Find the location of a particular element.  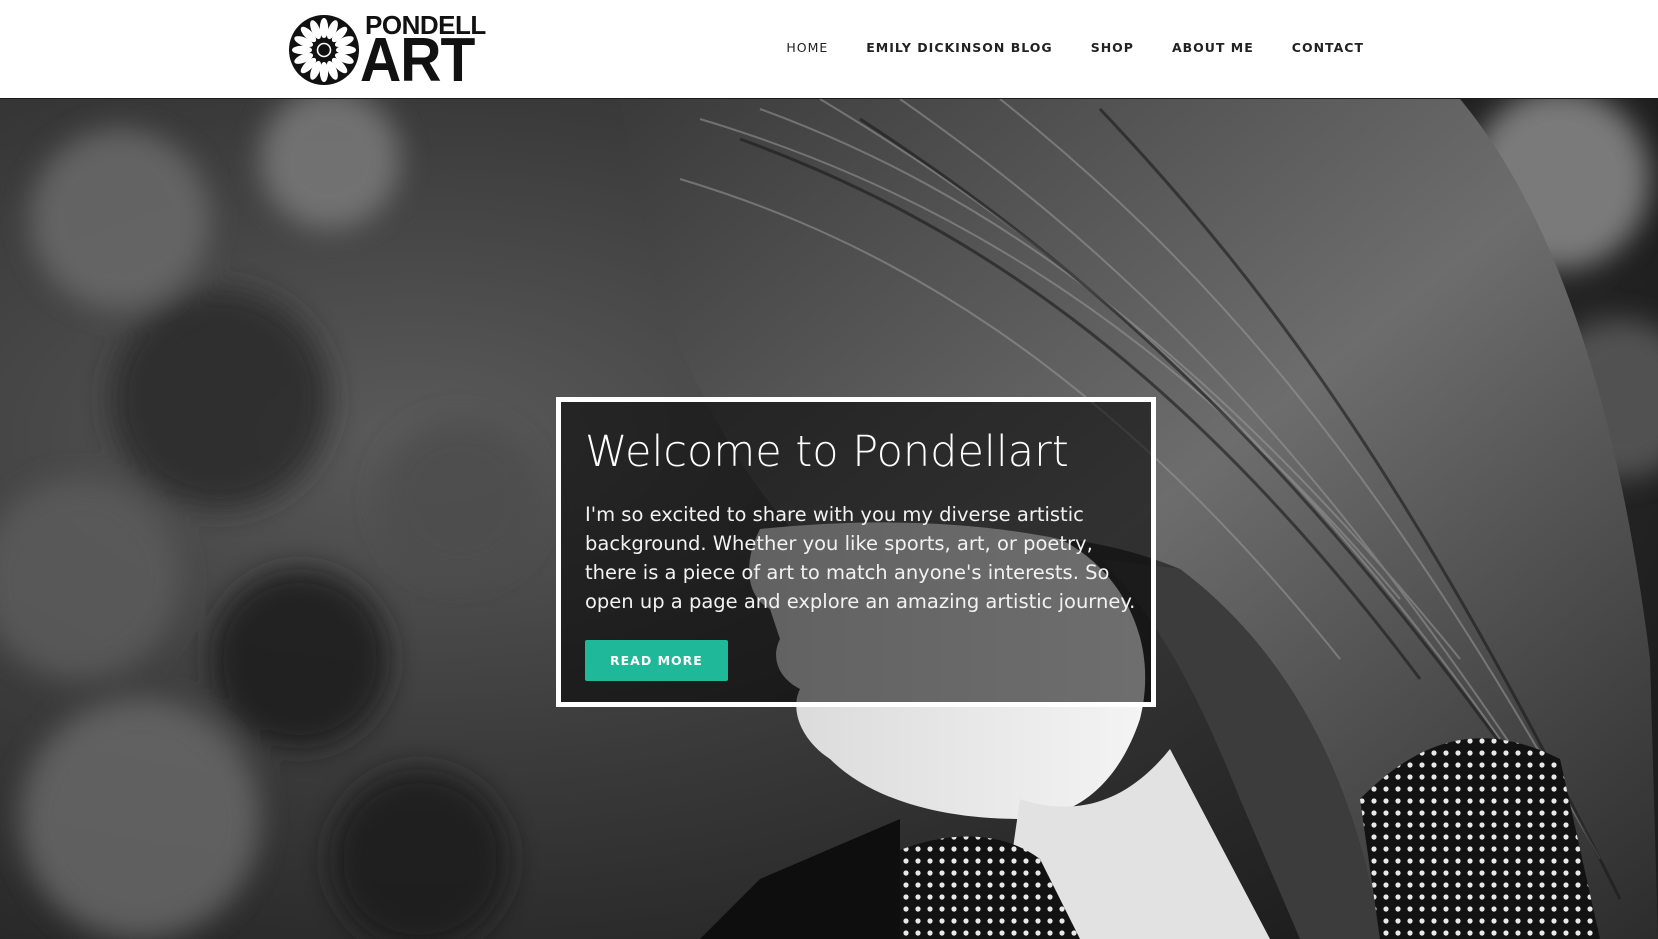

read-more-button: READ MORE is located at coordinates (656, 660).